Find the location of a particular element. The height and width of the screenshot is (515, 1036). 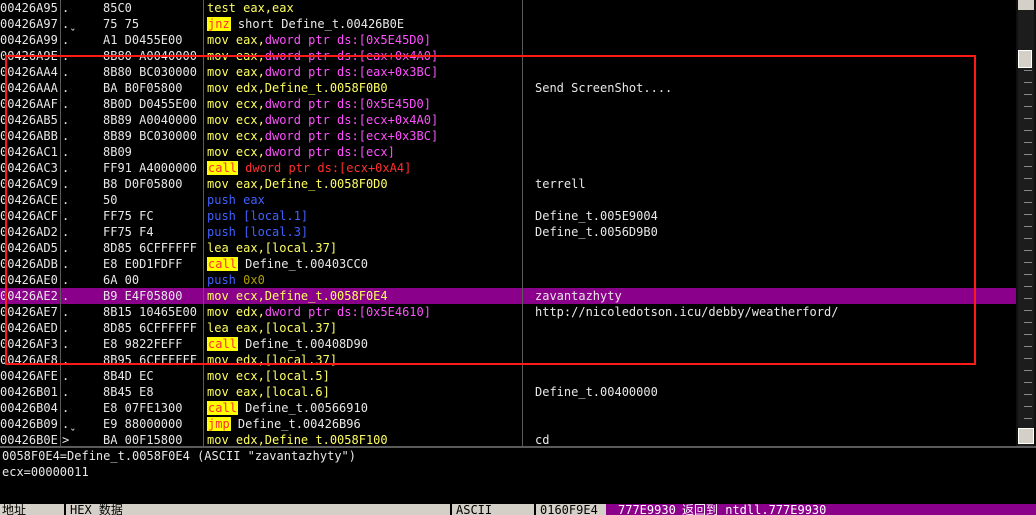

row-hex-bytes: B8 D0F05800 is located at coordinates (143, 184).